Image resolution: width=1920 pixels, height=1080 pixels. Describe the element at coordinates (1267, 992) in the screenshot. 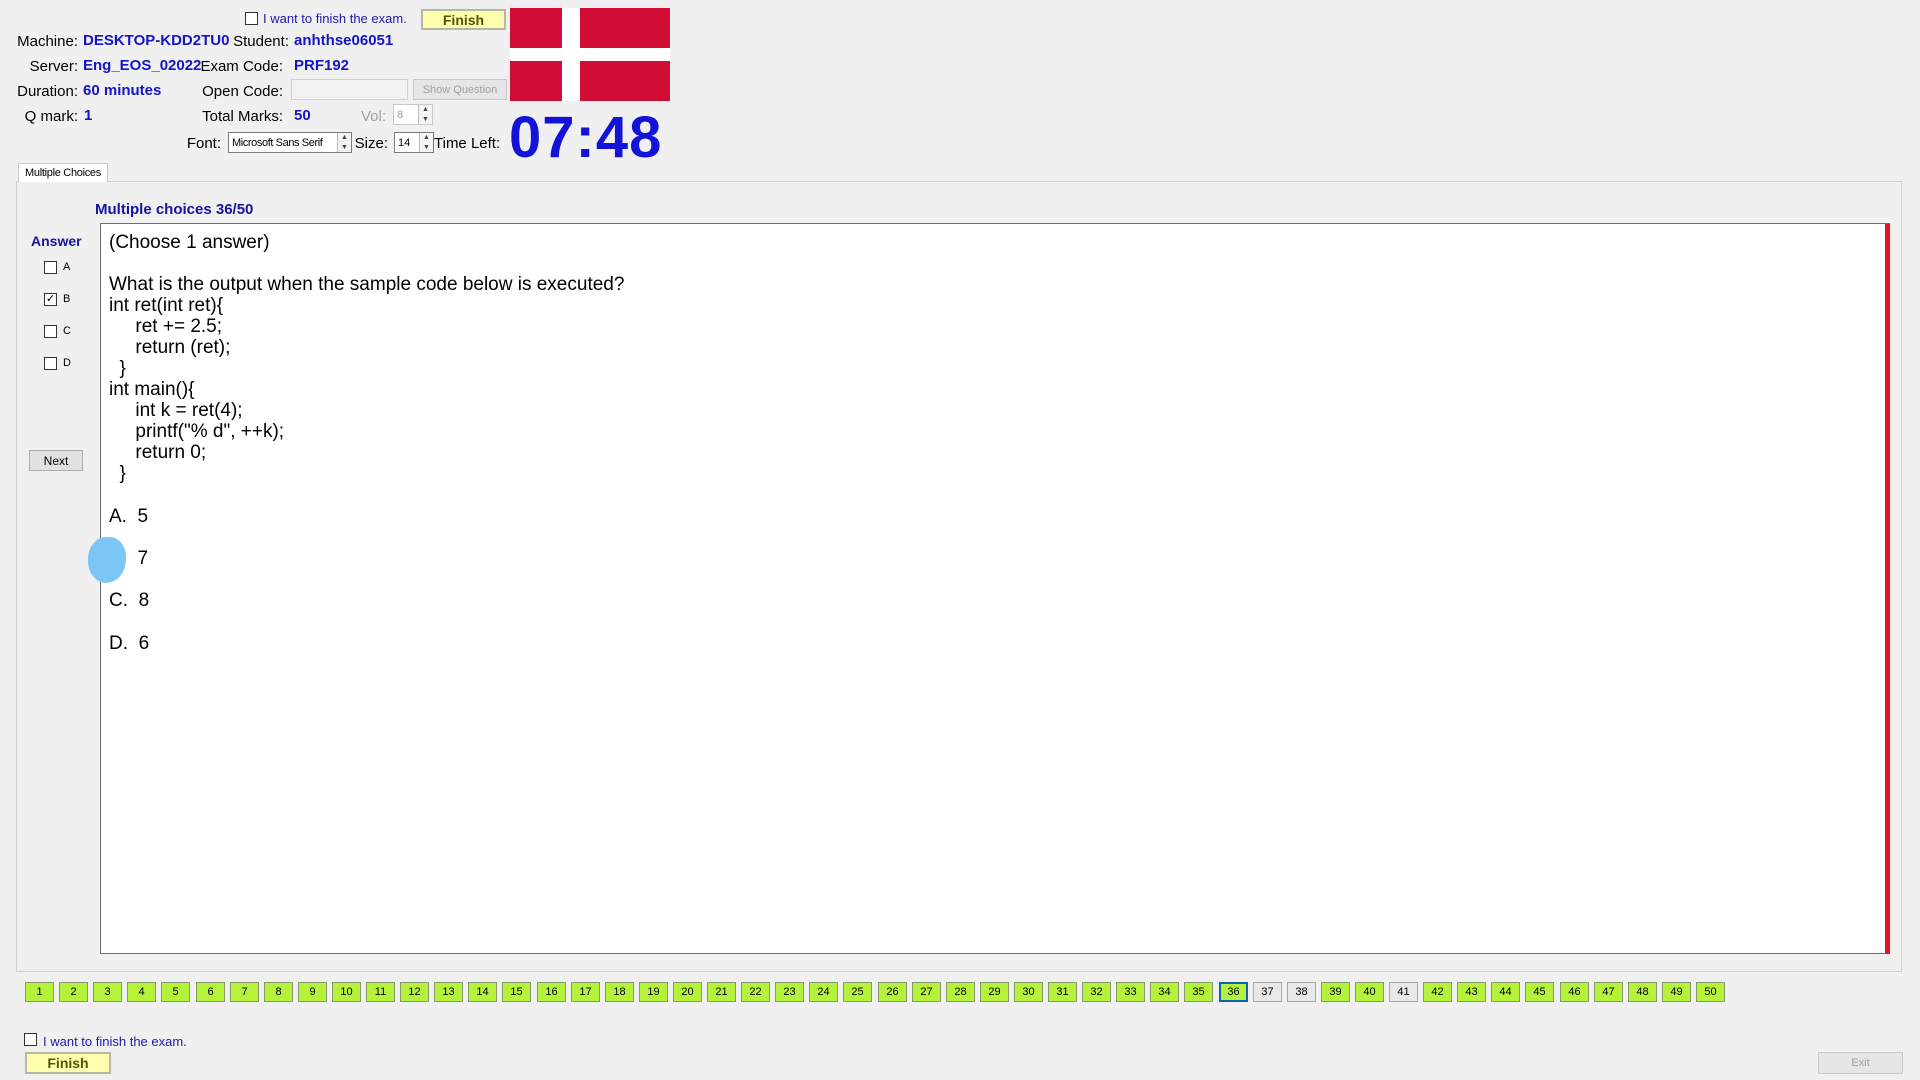

I see `question-nav-button-37: 37` at that location.